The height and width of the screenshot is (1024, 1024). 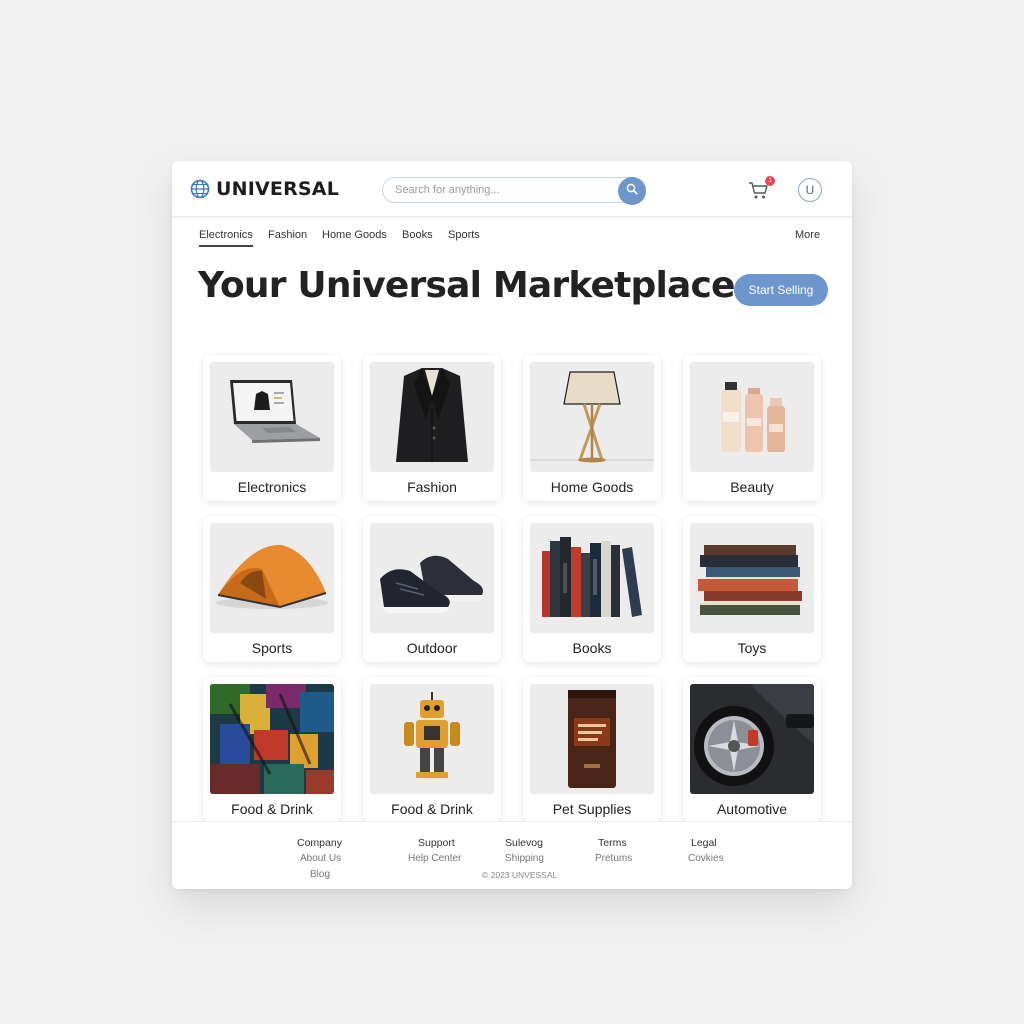 I want to click on category-label: Books, so click(x=592, y=648).